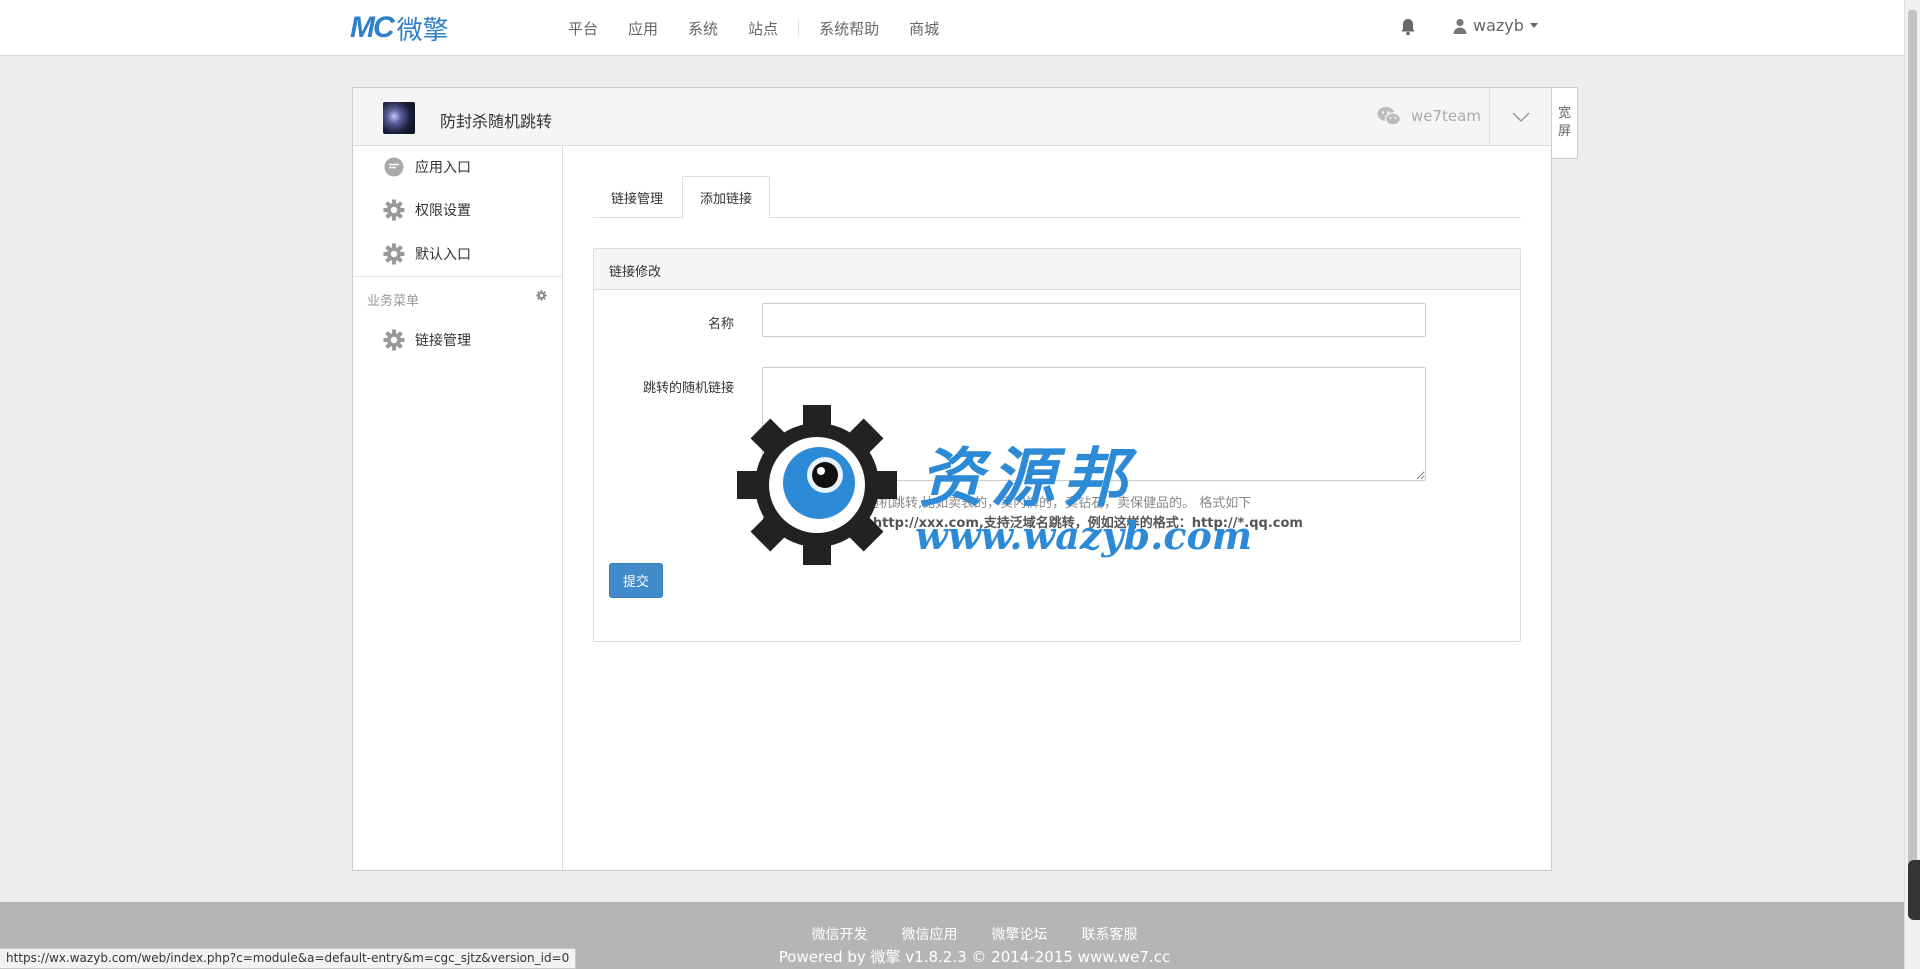 The width and height of the screenshot is (1920, 969). I want to click on sidebar: 应用入口 权限设置 默认入口 业务菜单 链接管理, so click(458, 508).